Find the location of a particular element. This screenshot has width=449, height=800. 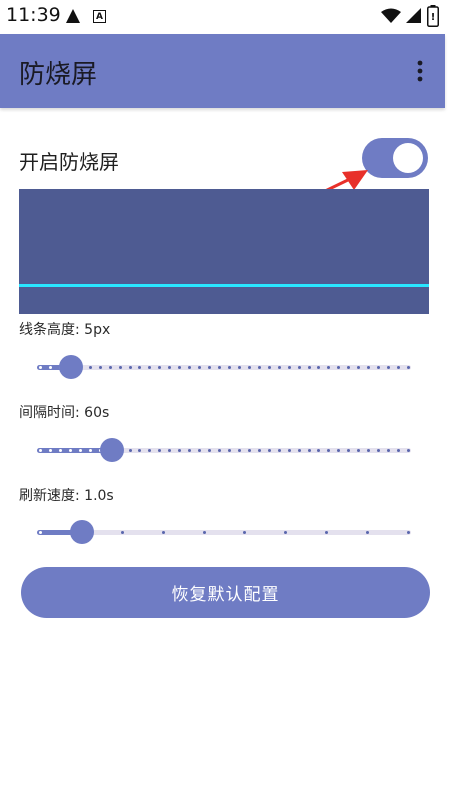

app-bar: 防烧屏 is located at coordinates (222, 71).